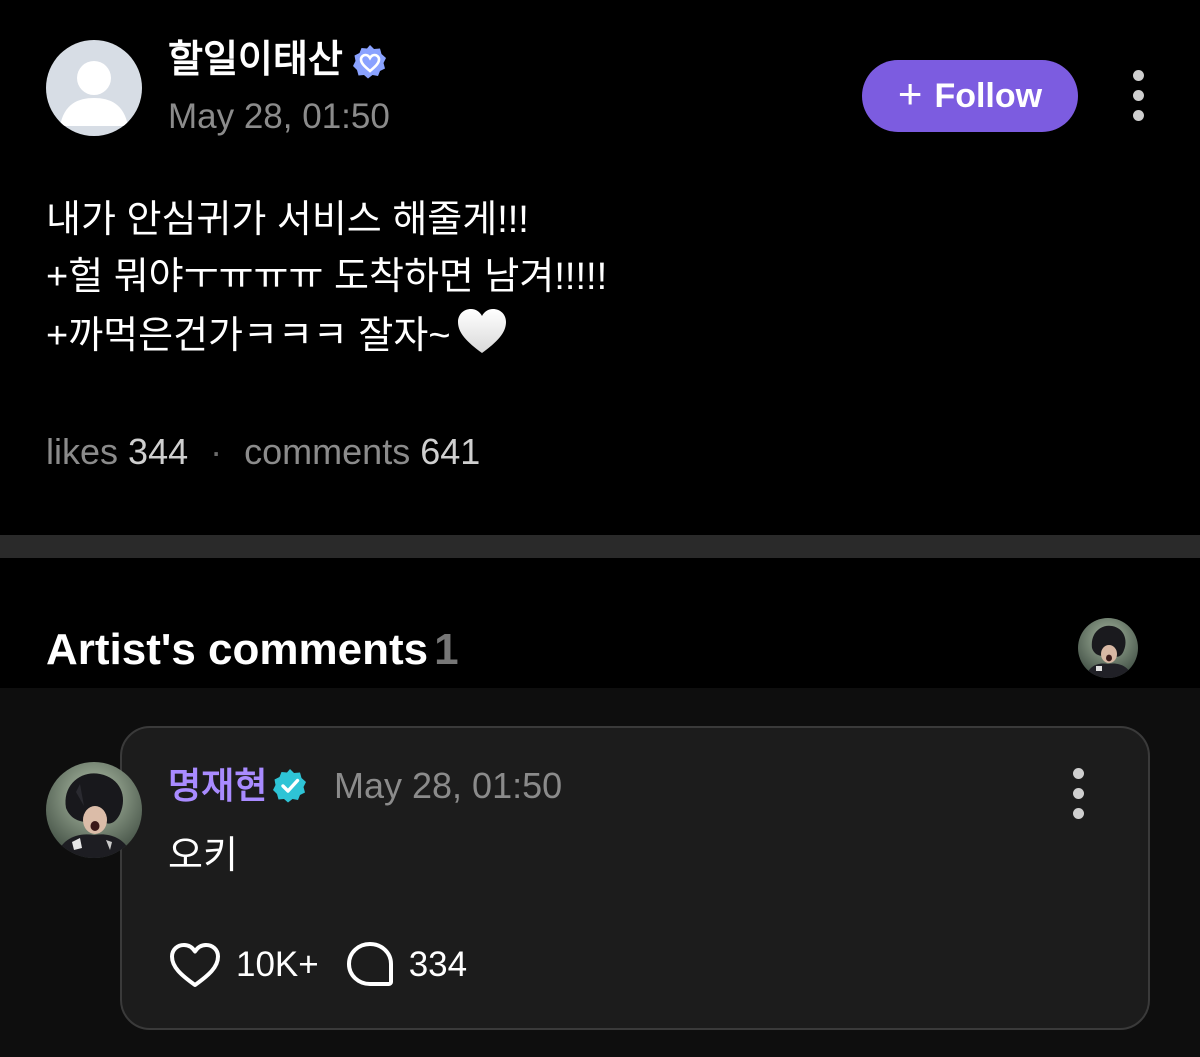 The height and width of the screenshot is (1057, 1200). I want to click on follow-label: Follow, so click(988, 95).